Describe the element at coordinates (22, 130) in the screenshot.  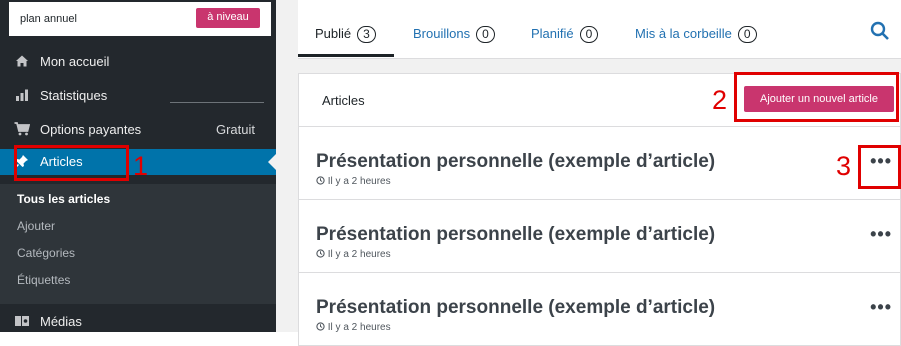
I see `cart-icon` at that location.